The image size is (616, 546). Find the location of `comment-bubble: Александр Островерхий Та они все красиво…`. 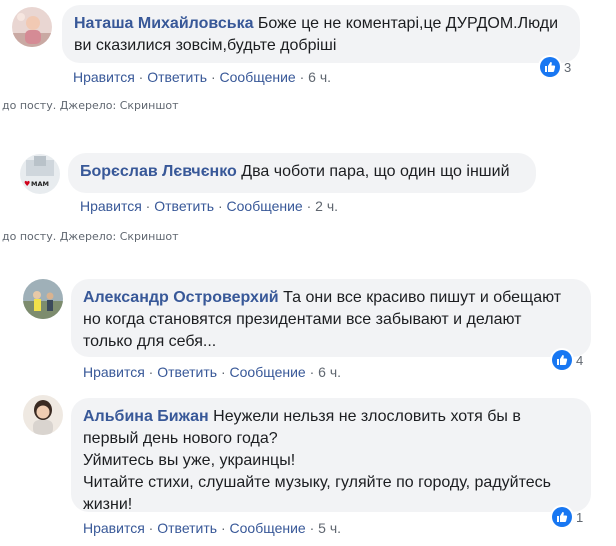

comment-bubble: Александр Островерхий Та они все красиво… is located at coordinates (331, 318).